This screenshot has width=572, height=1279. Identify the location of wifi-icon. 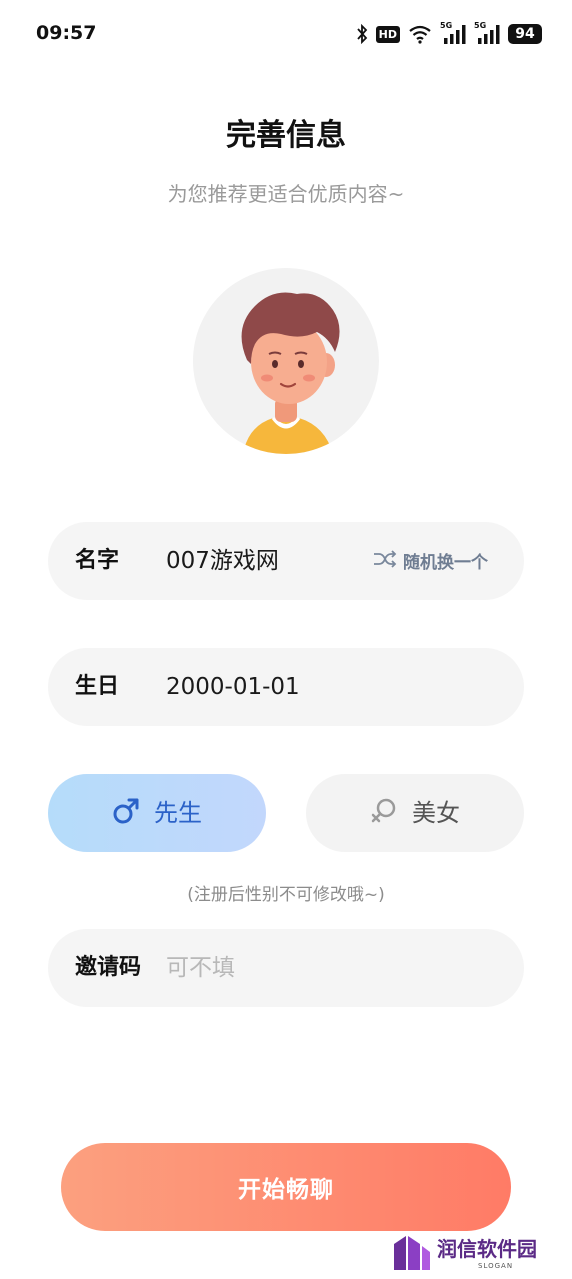
(420, 34).